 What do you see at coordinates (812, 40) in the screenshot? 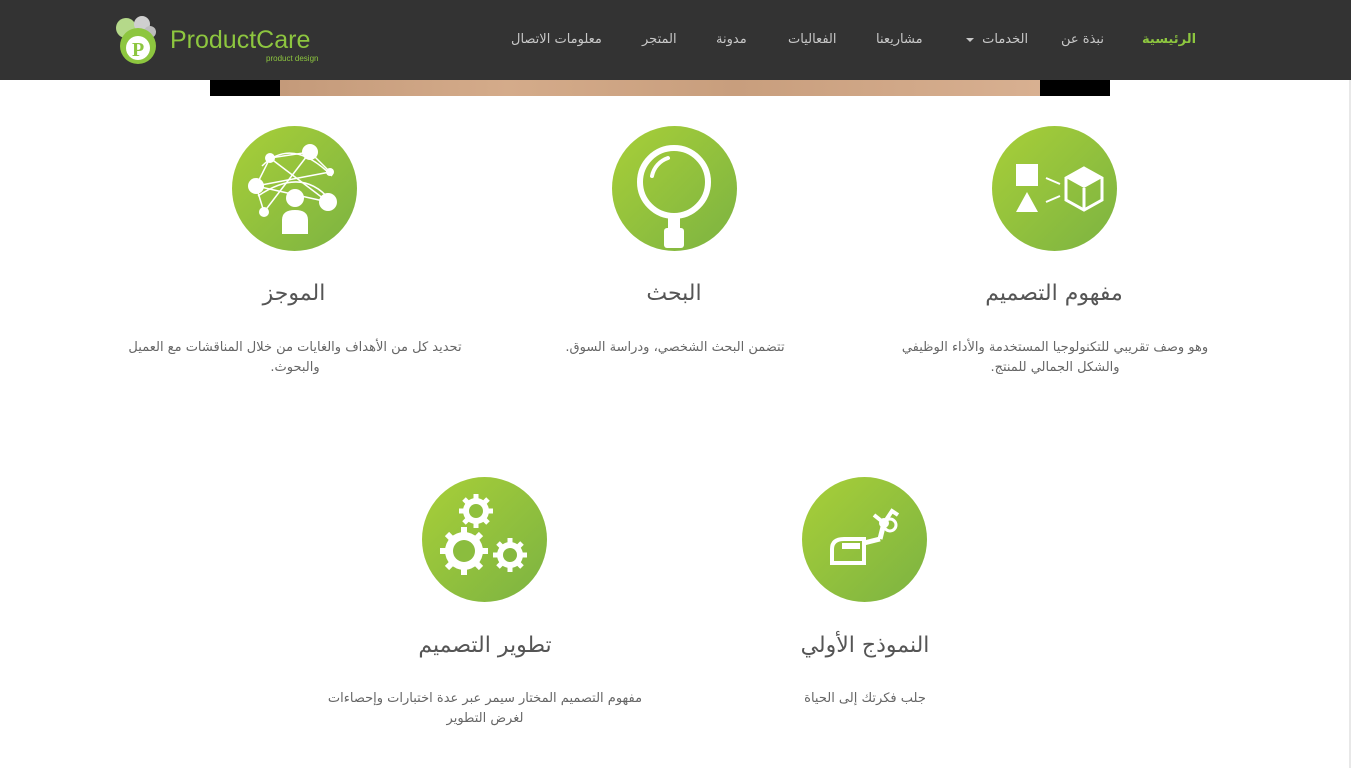
I see `nav-item-events: الفعاليات` at bounding box center [812, 40].